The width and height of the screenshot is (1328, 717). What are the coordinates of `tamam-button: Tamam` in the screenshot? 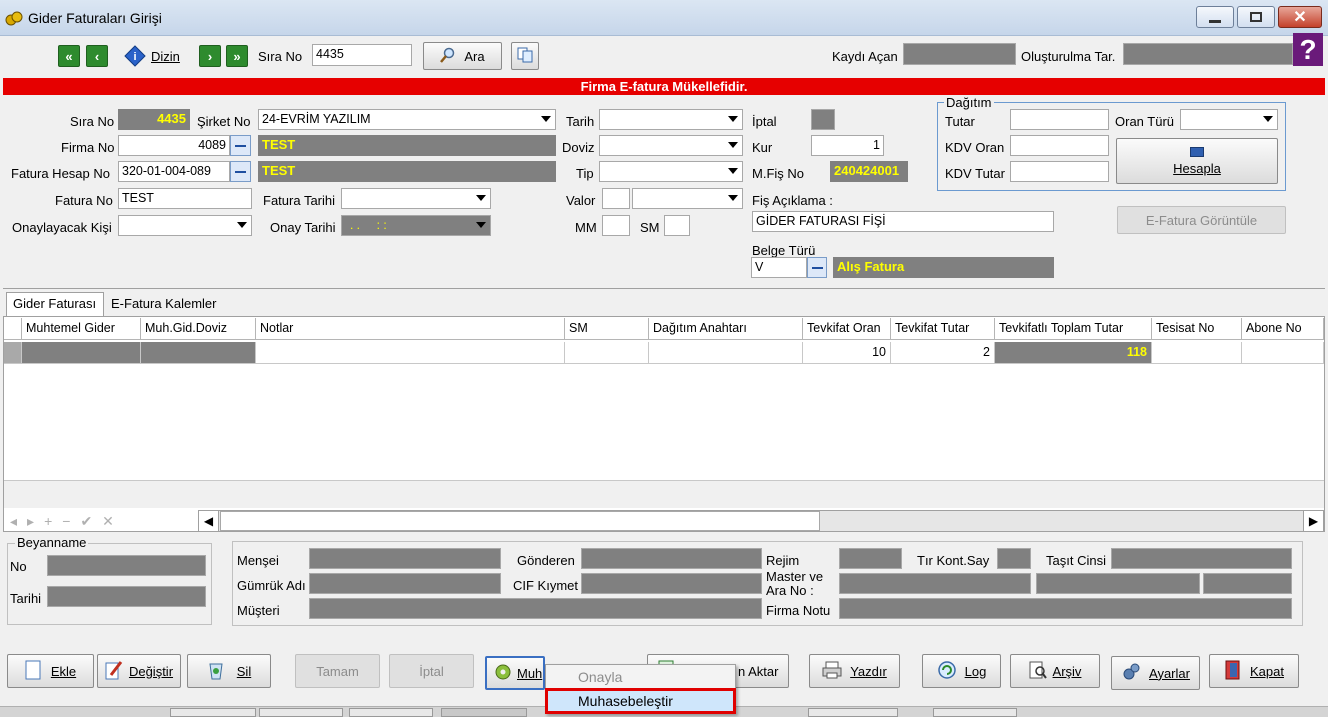 It's located at (337, 671).